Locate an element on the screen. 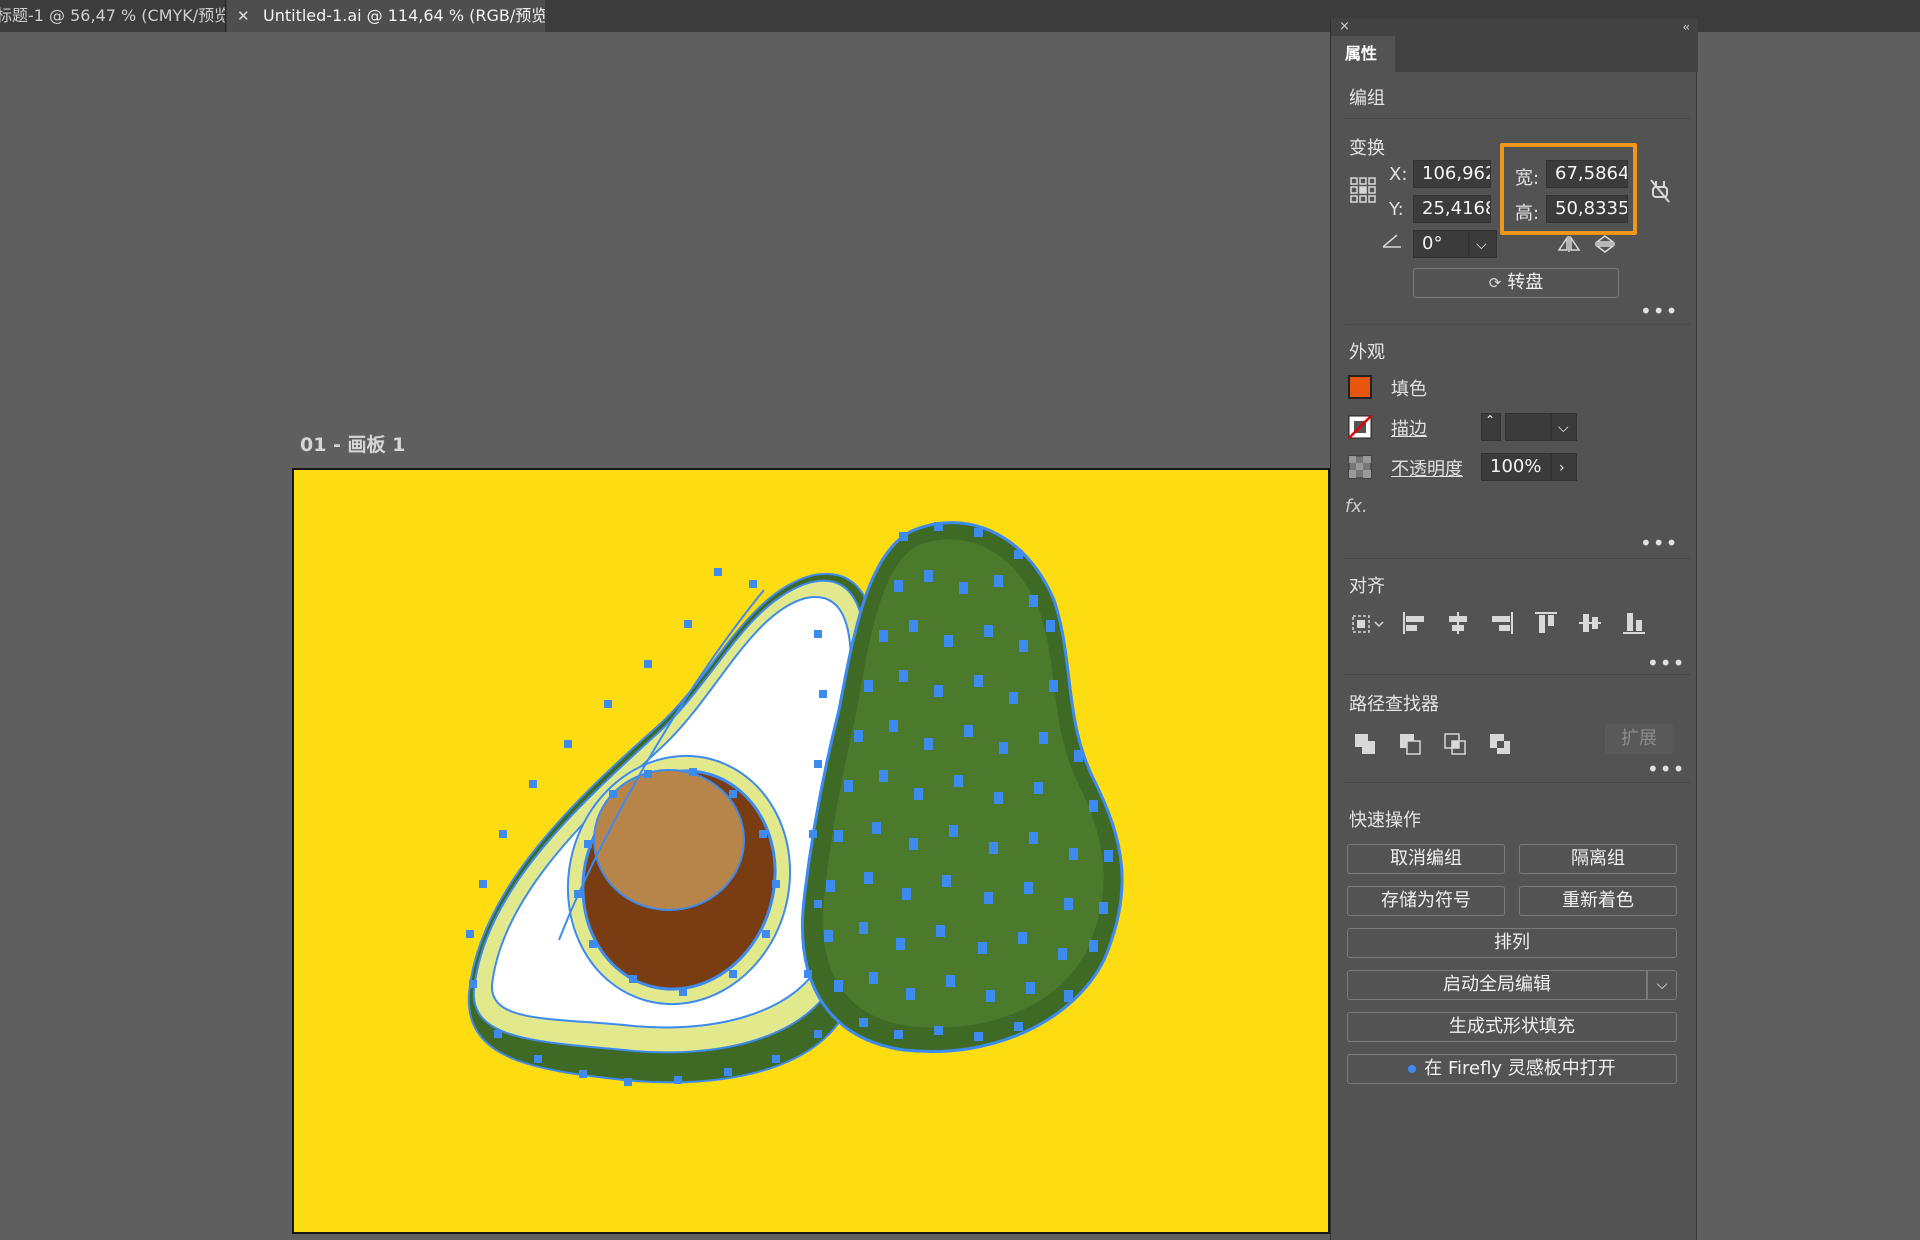 This screenshot has width=1920, height=1240. stepper-up-icon: ⌃ is located at coordinates (1490, 420).